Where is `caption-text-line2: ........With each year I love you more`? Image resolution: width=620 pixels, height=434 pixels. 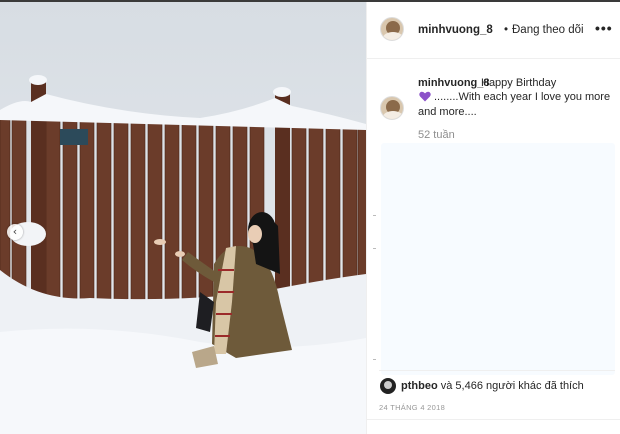 caption-text-line2: ........With each year I love you more is located at coordinates (522, 97).